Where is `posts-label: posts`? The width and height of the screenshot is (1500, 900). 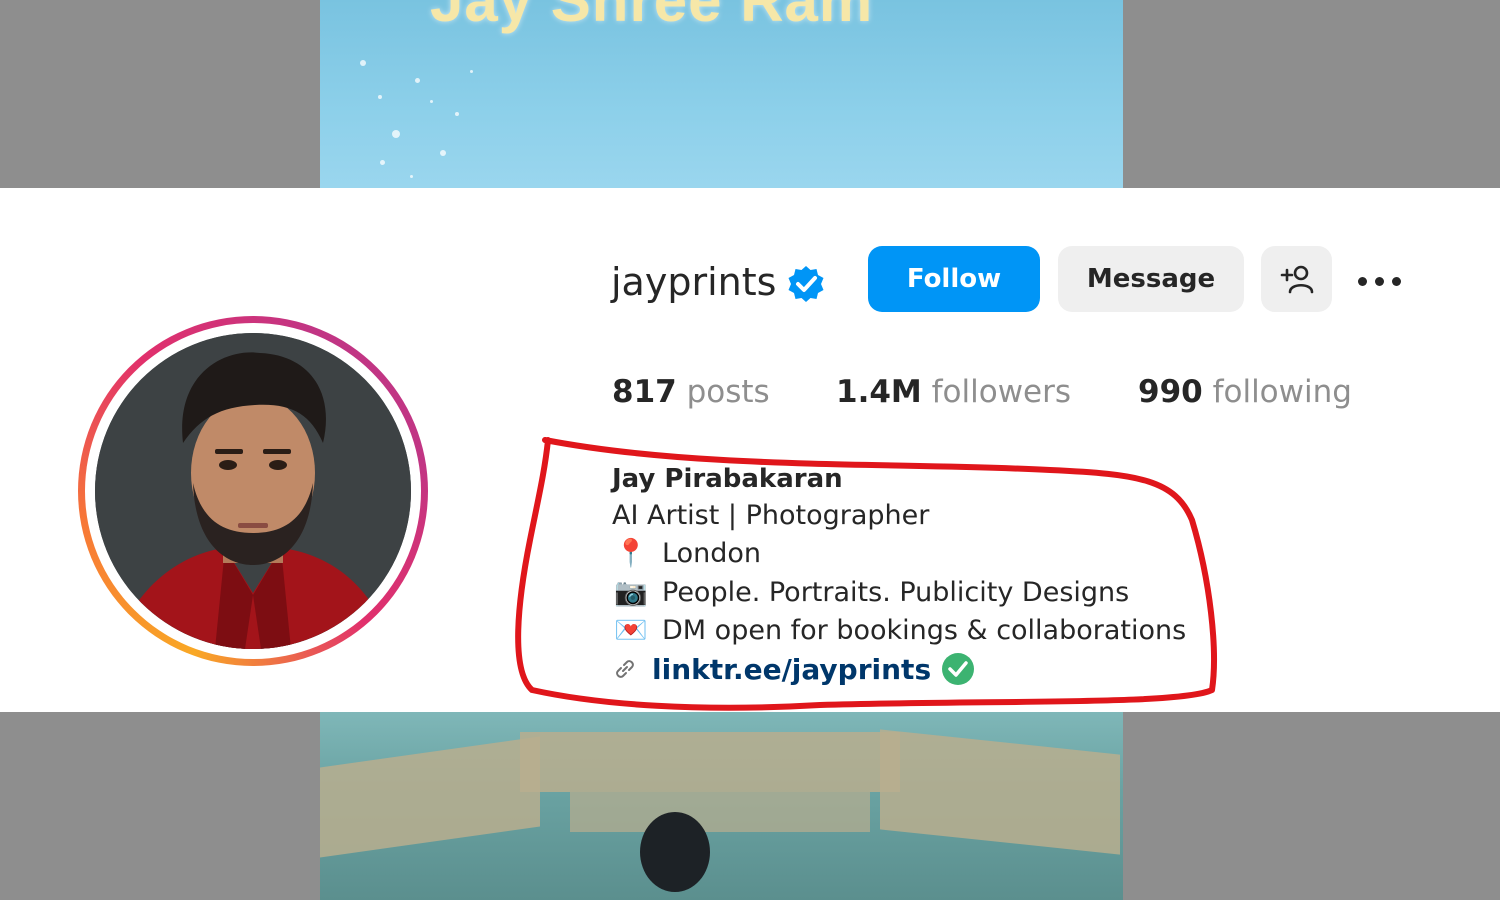 posts-label: posts is located at coordinates (728, 392).